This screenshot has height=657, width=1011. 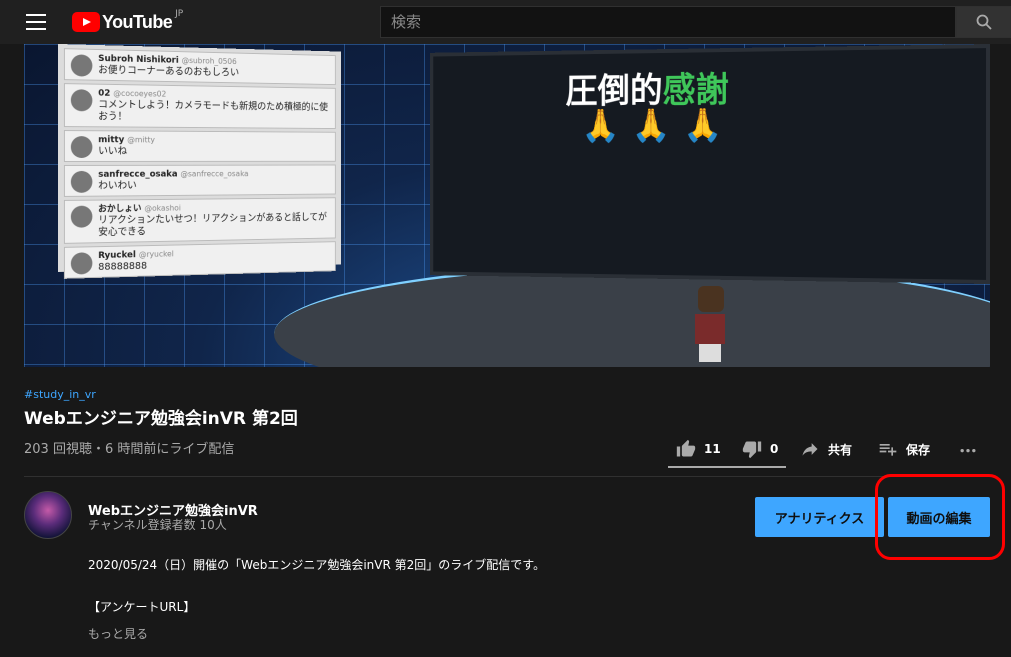 I want to click on video-title: Webエンジニア勉強会inVR 第2回, so click(x=161, y=416).